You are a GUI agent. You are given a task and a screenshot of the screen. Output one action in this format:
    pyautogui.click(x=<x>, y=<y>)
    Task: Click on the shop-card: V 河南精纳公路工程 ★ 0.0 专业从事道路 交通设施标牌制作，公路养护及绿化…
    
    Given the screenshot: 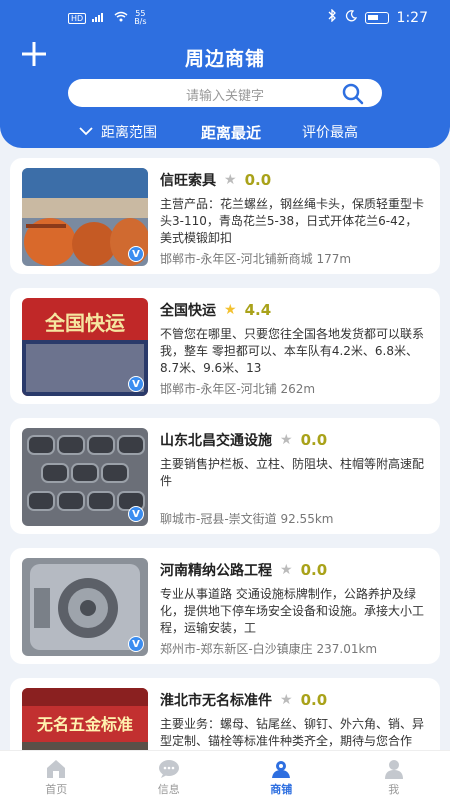 What is the action you would take?
    pyautogui.click(x=225, y=606)
    